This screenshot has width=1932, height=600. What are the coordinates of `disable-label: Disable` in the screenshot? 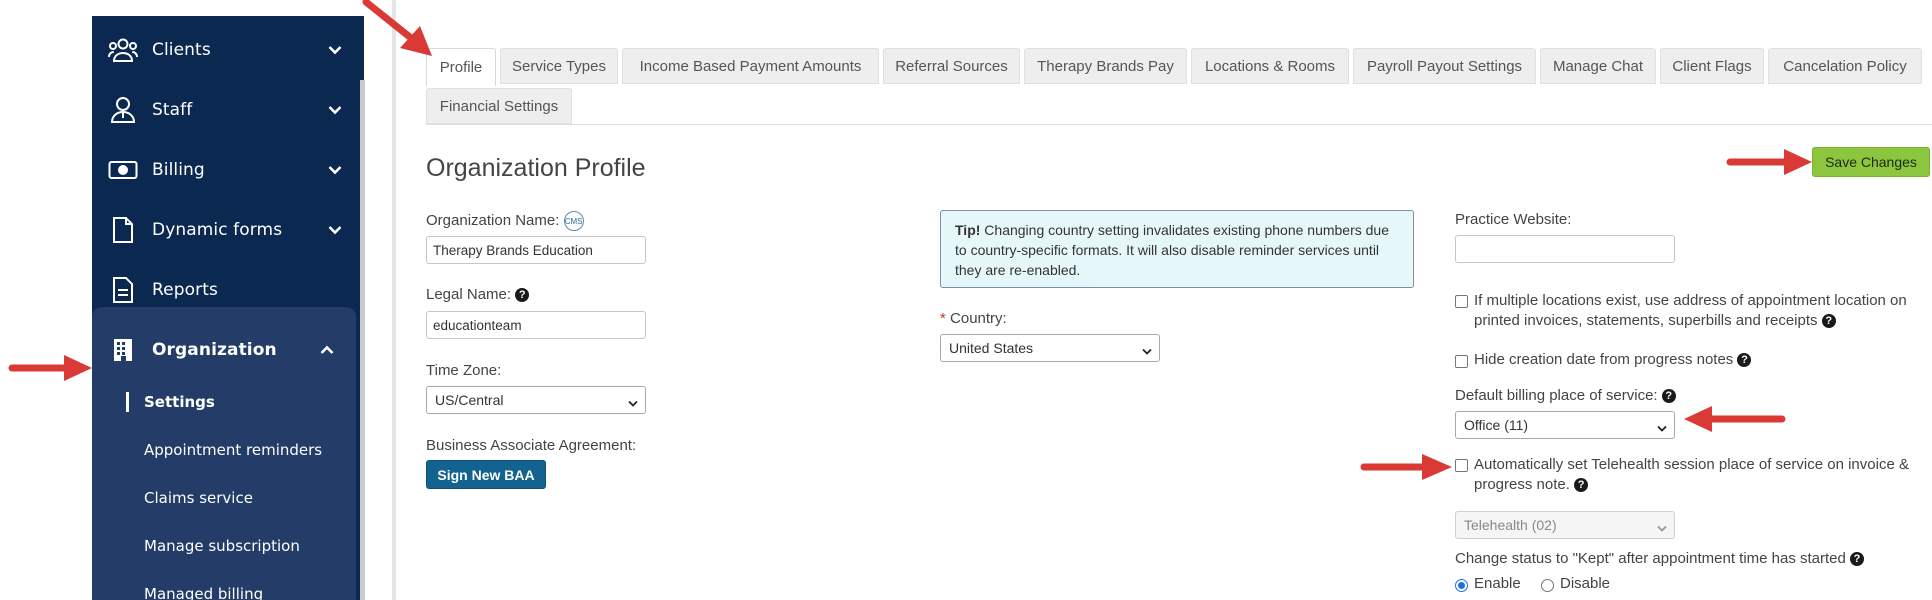 It's located at (1585, 583).